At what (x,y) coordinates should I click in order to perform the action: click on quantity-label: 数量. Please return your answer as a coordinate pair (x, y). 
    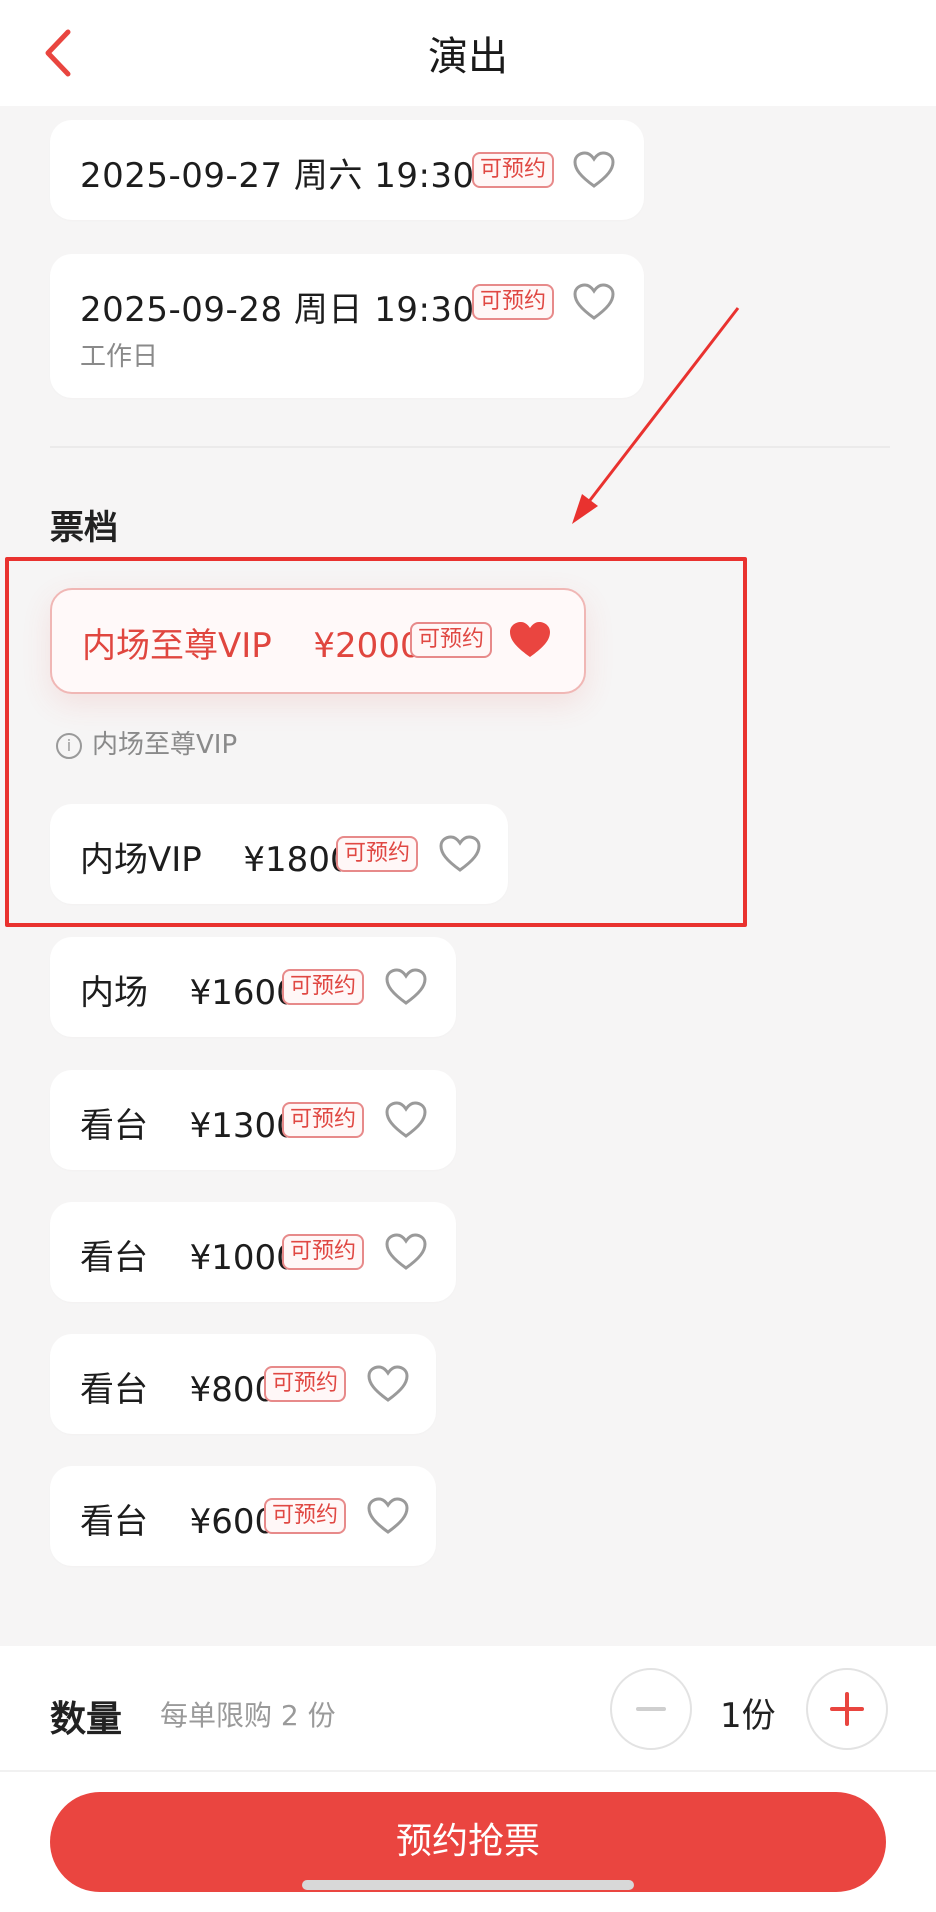
    Looking at the image, I should click on (86, 1719).